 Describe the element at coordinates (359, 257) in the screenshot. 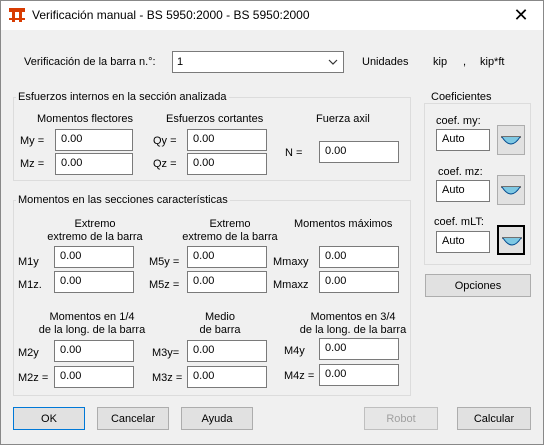

I see `mmaxy-input: 0.00` at that location.